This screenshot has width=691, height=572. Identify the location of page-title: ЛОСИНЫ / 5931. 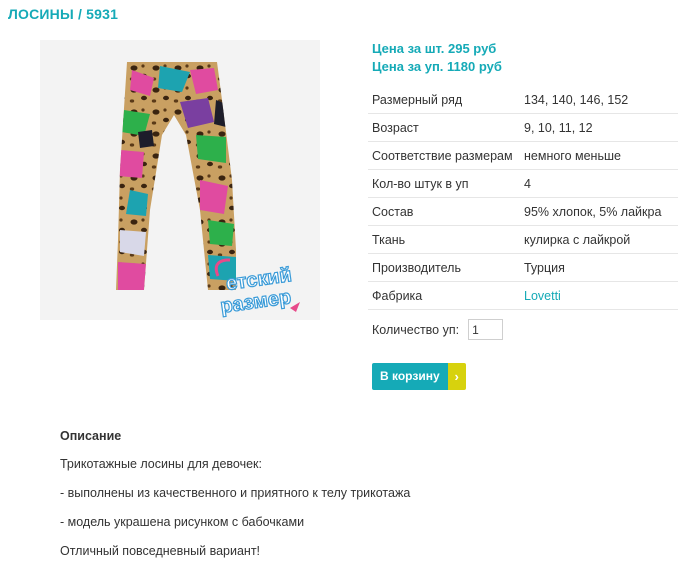
(63, 14).